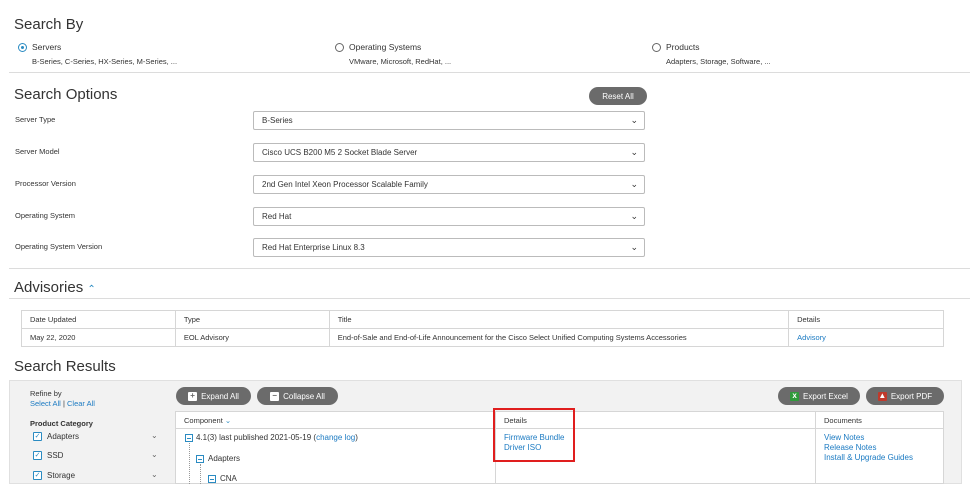  Describe the element at coordinates (868, 457) in the screenshot. I see `install-upgrade-guides-link: Install & Upgrade Guides` at that location.